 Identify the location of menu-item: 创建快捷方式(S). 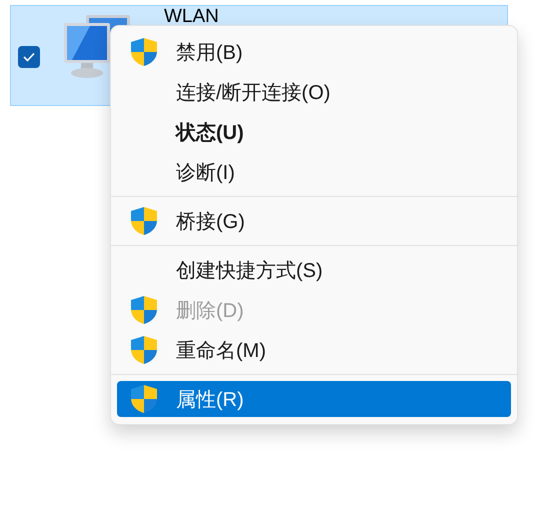
(314, 270).